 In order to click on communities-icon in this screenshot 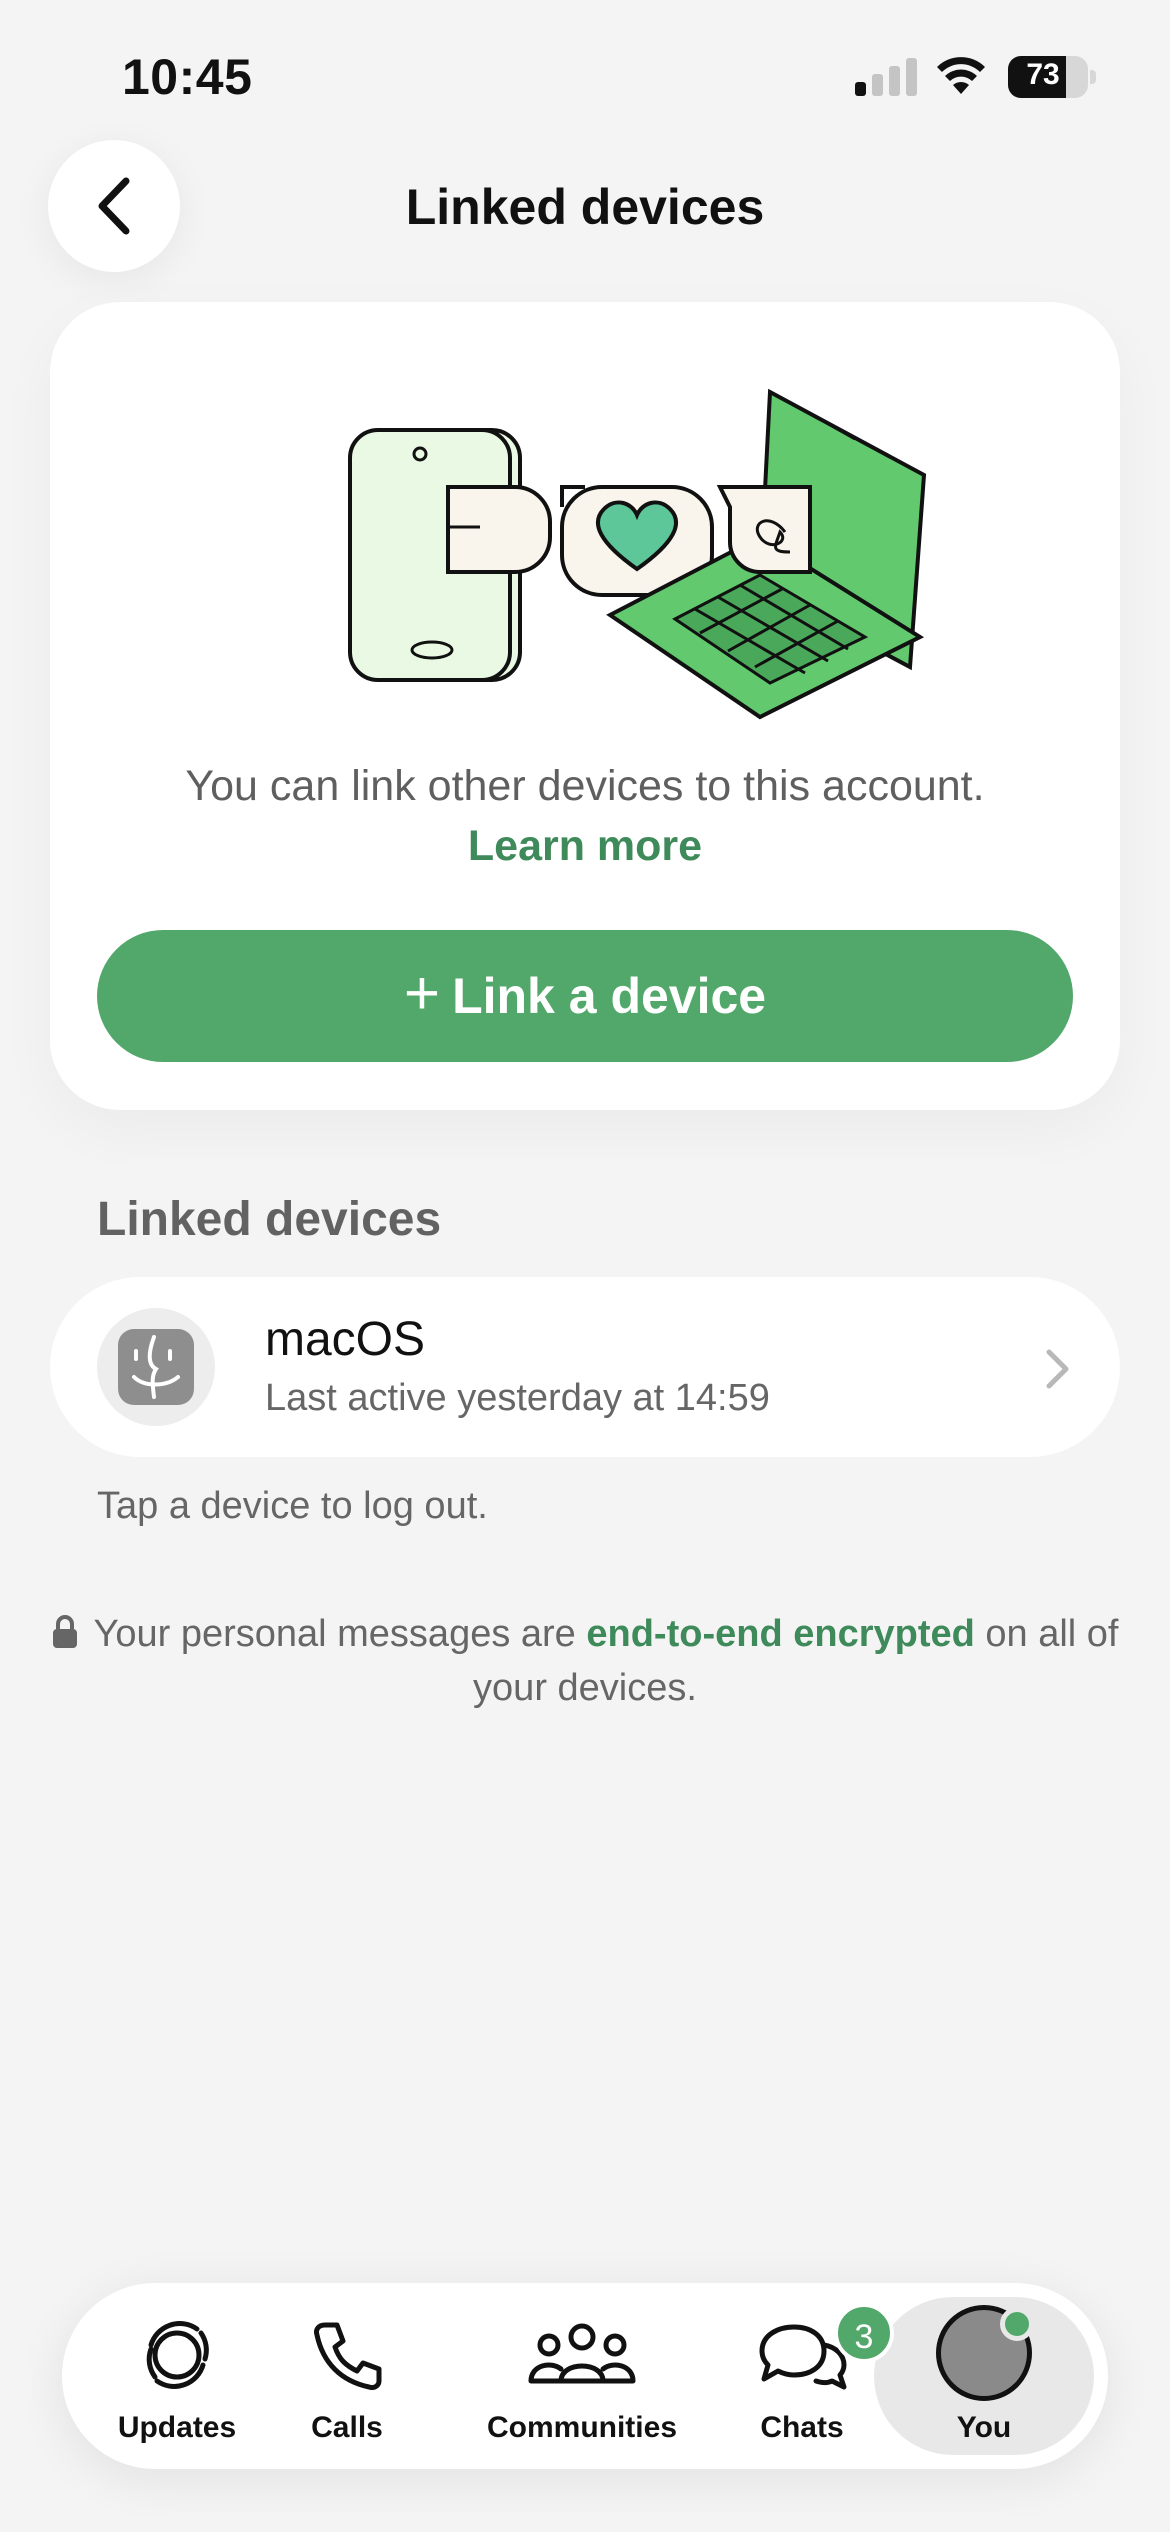, I will do `click(582, 2353)`.